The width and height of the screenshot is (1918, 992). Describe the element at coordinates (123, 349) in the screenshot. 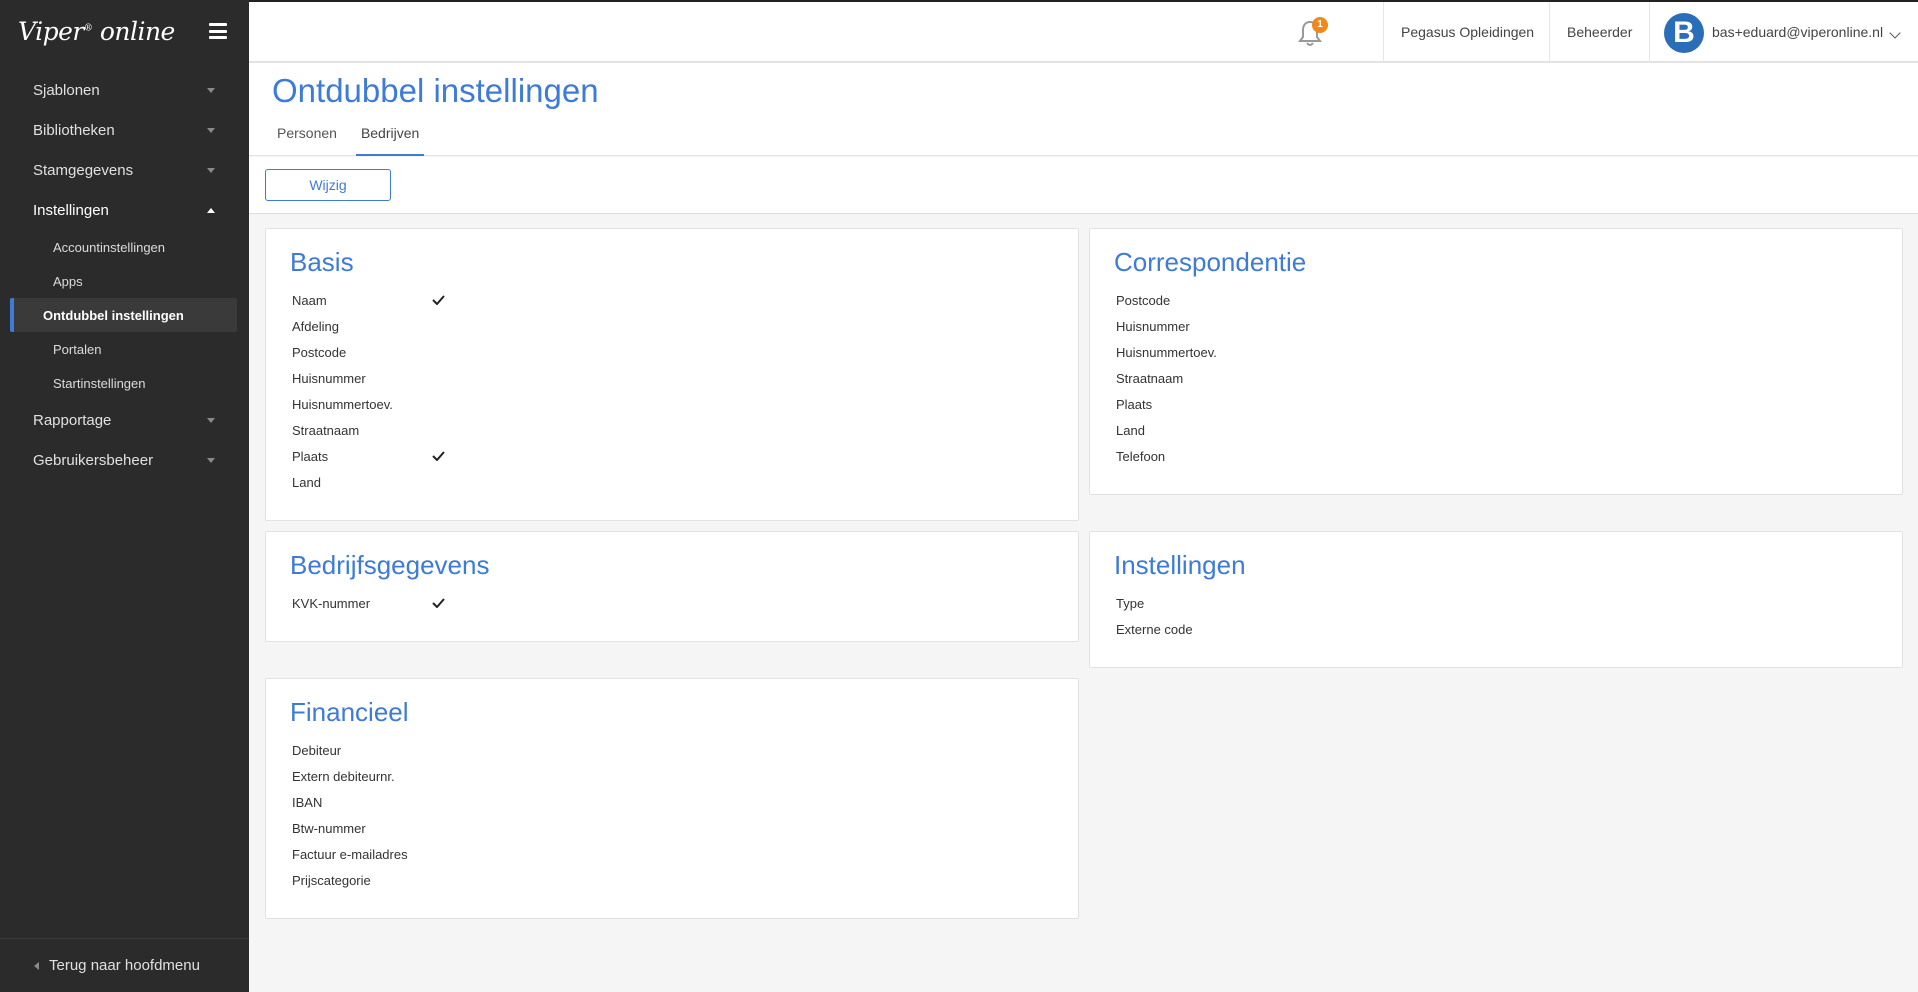

I see `sidebar-subitem-portalen: Portalen` at that location.